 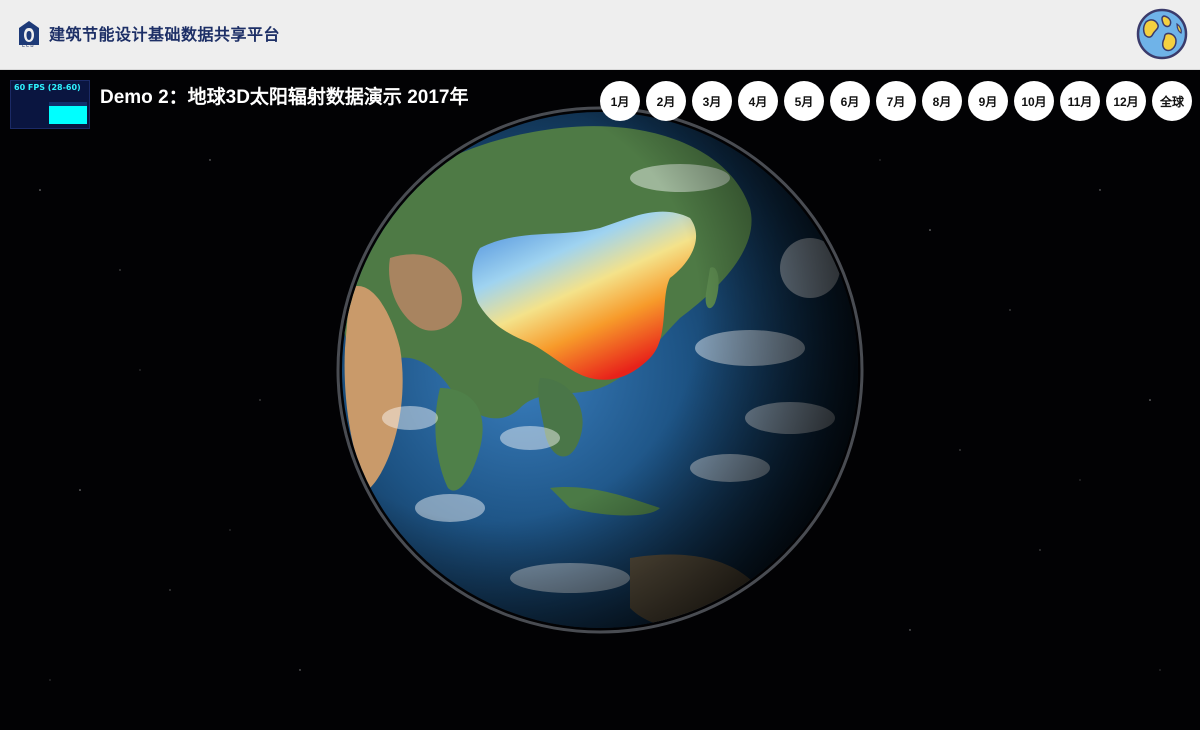 I want to click on month-button-4: 4月, so click(x=758, y=101).